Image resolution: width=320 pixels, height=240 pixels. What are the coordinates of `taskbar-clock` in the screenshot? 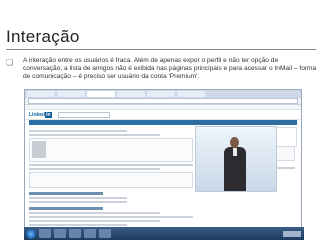 It's located at (292, 233).